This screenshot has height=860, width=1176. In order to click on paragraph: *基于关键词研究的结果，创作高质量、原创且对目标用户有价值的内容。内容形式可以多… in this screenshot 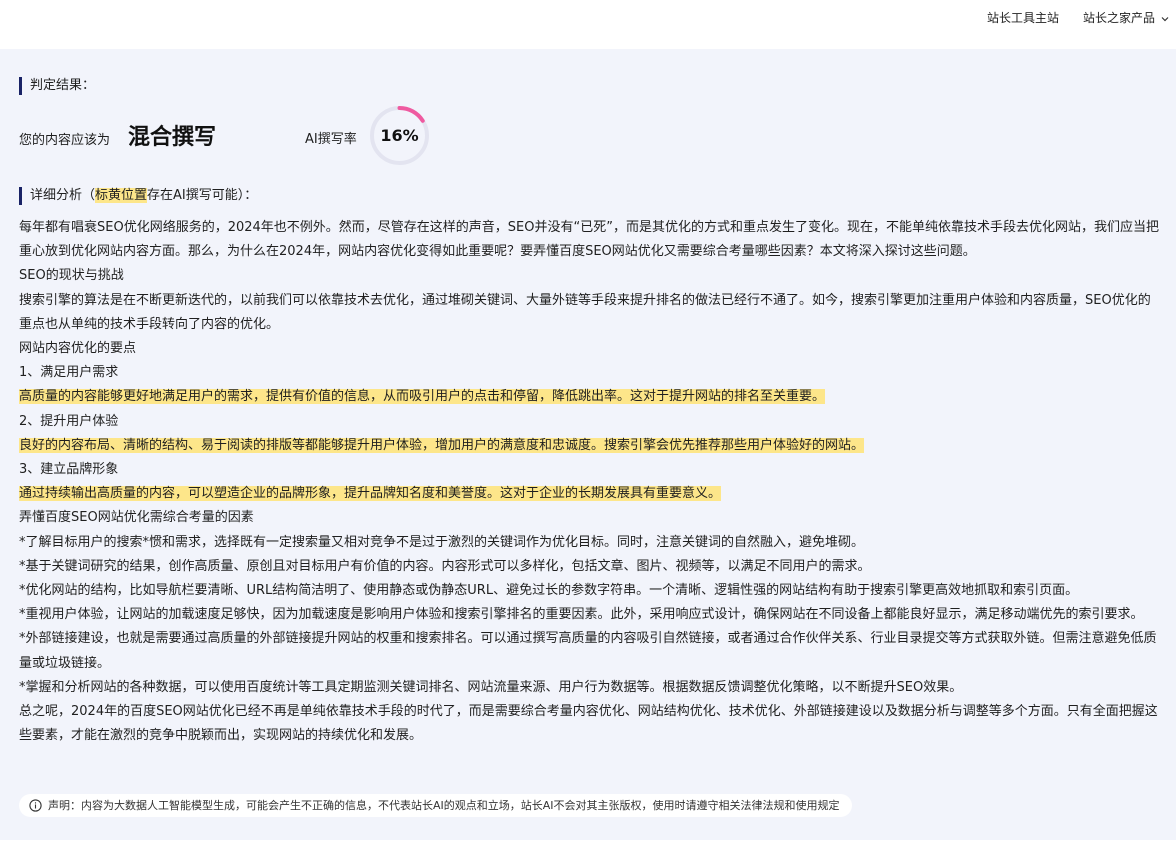, I will do `click(590, 567)`.